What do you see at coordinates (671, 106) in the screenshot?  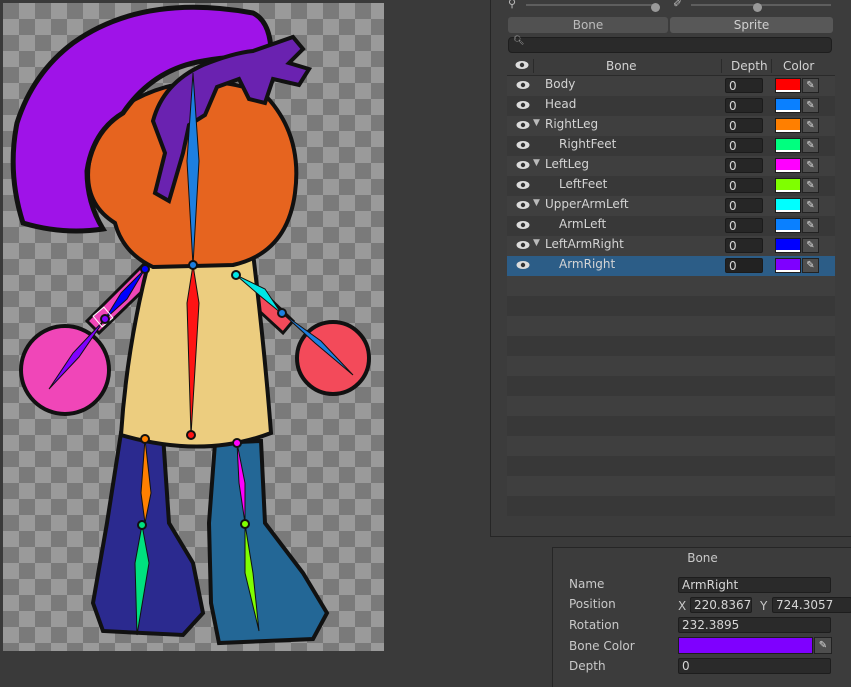 I see `bone-row: Head 0 ✎` at bounding box center [671, 106].